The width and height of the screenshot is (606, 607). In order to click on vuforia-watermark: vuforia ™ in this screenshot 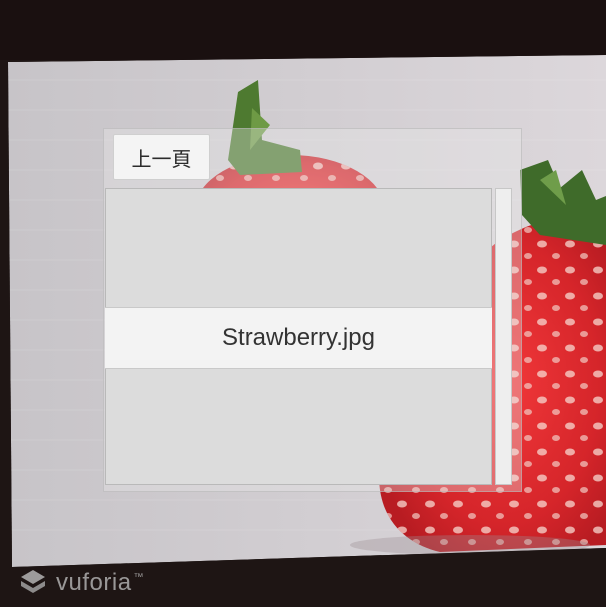, I will do `click(81, 583)`.